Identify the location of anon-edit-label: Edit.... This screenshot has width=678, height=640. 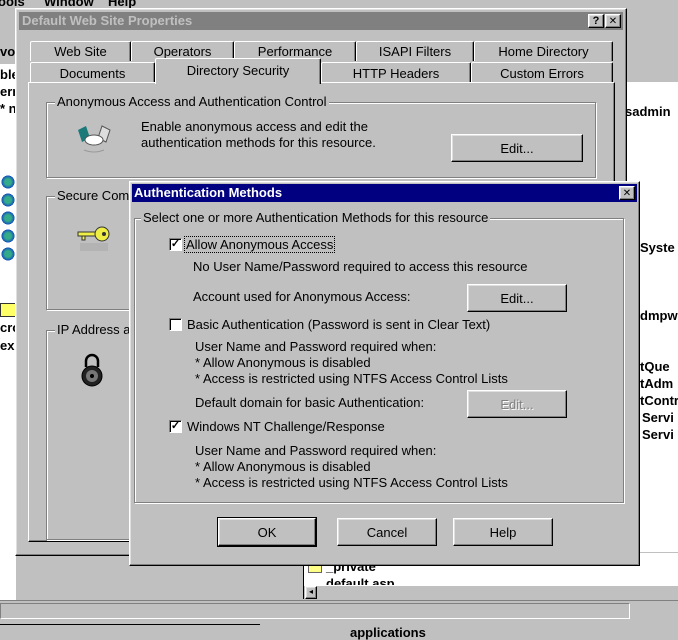
(517, 148).